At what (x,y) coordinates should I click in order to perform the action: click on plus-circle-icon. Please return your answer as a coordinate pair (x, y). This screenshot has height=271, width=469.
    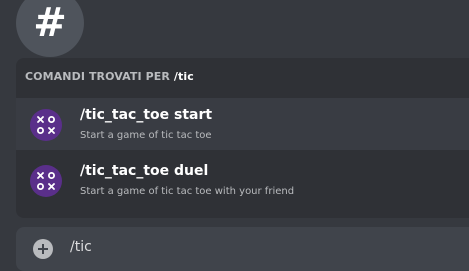
    Looking at the image, I should click on (43, 249).